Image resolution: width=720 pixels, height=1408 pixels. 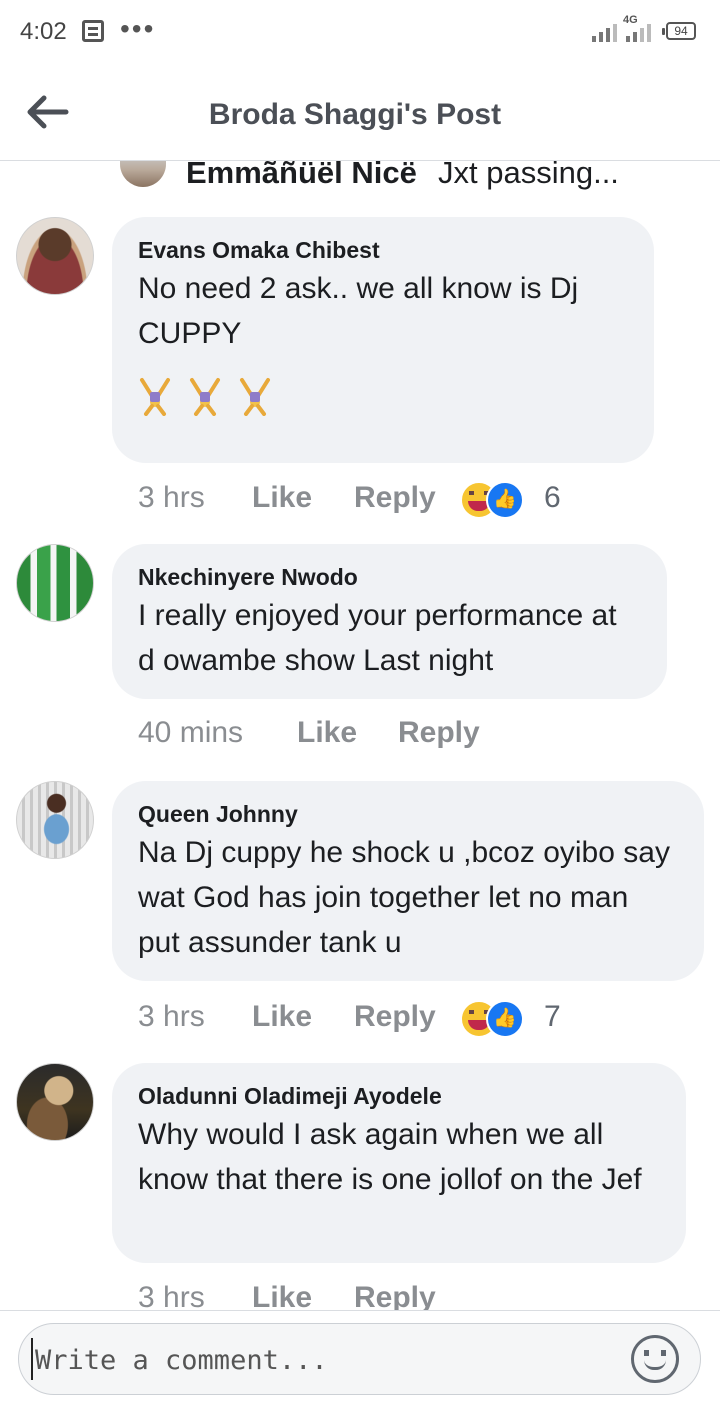 What do you see at coordinates (360, 32) in the screenshot?
I see `status-bar: 4:02 ••• 4G 94` at bounding box center [360, 32].